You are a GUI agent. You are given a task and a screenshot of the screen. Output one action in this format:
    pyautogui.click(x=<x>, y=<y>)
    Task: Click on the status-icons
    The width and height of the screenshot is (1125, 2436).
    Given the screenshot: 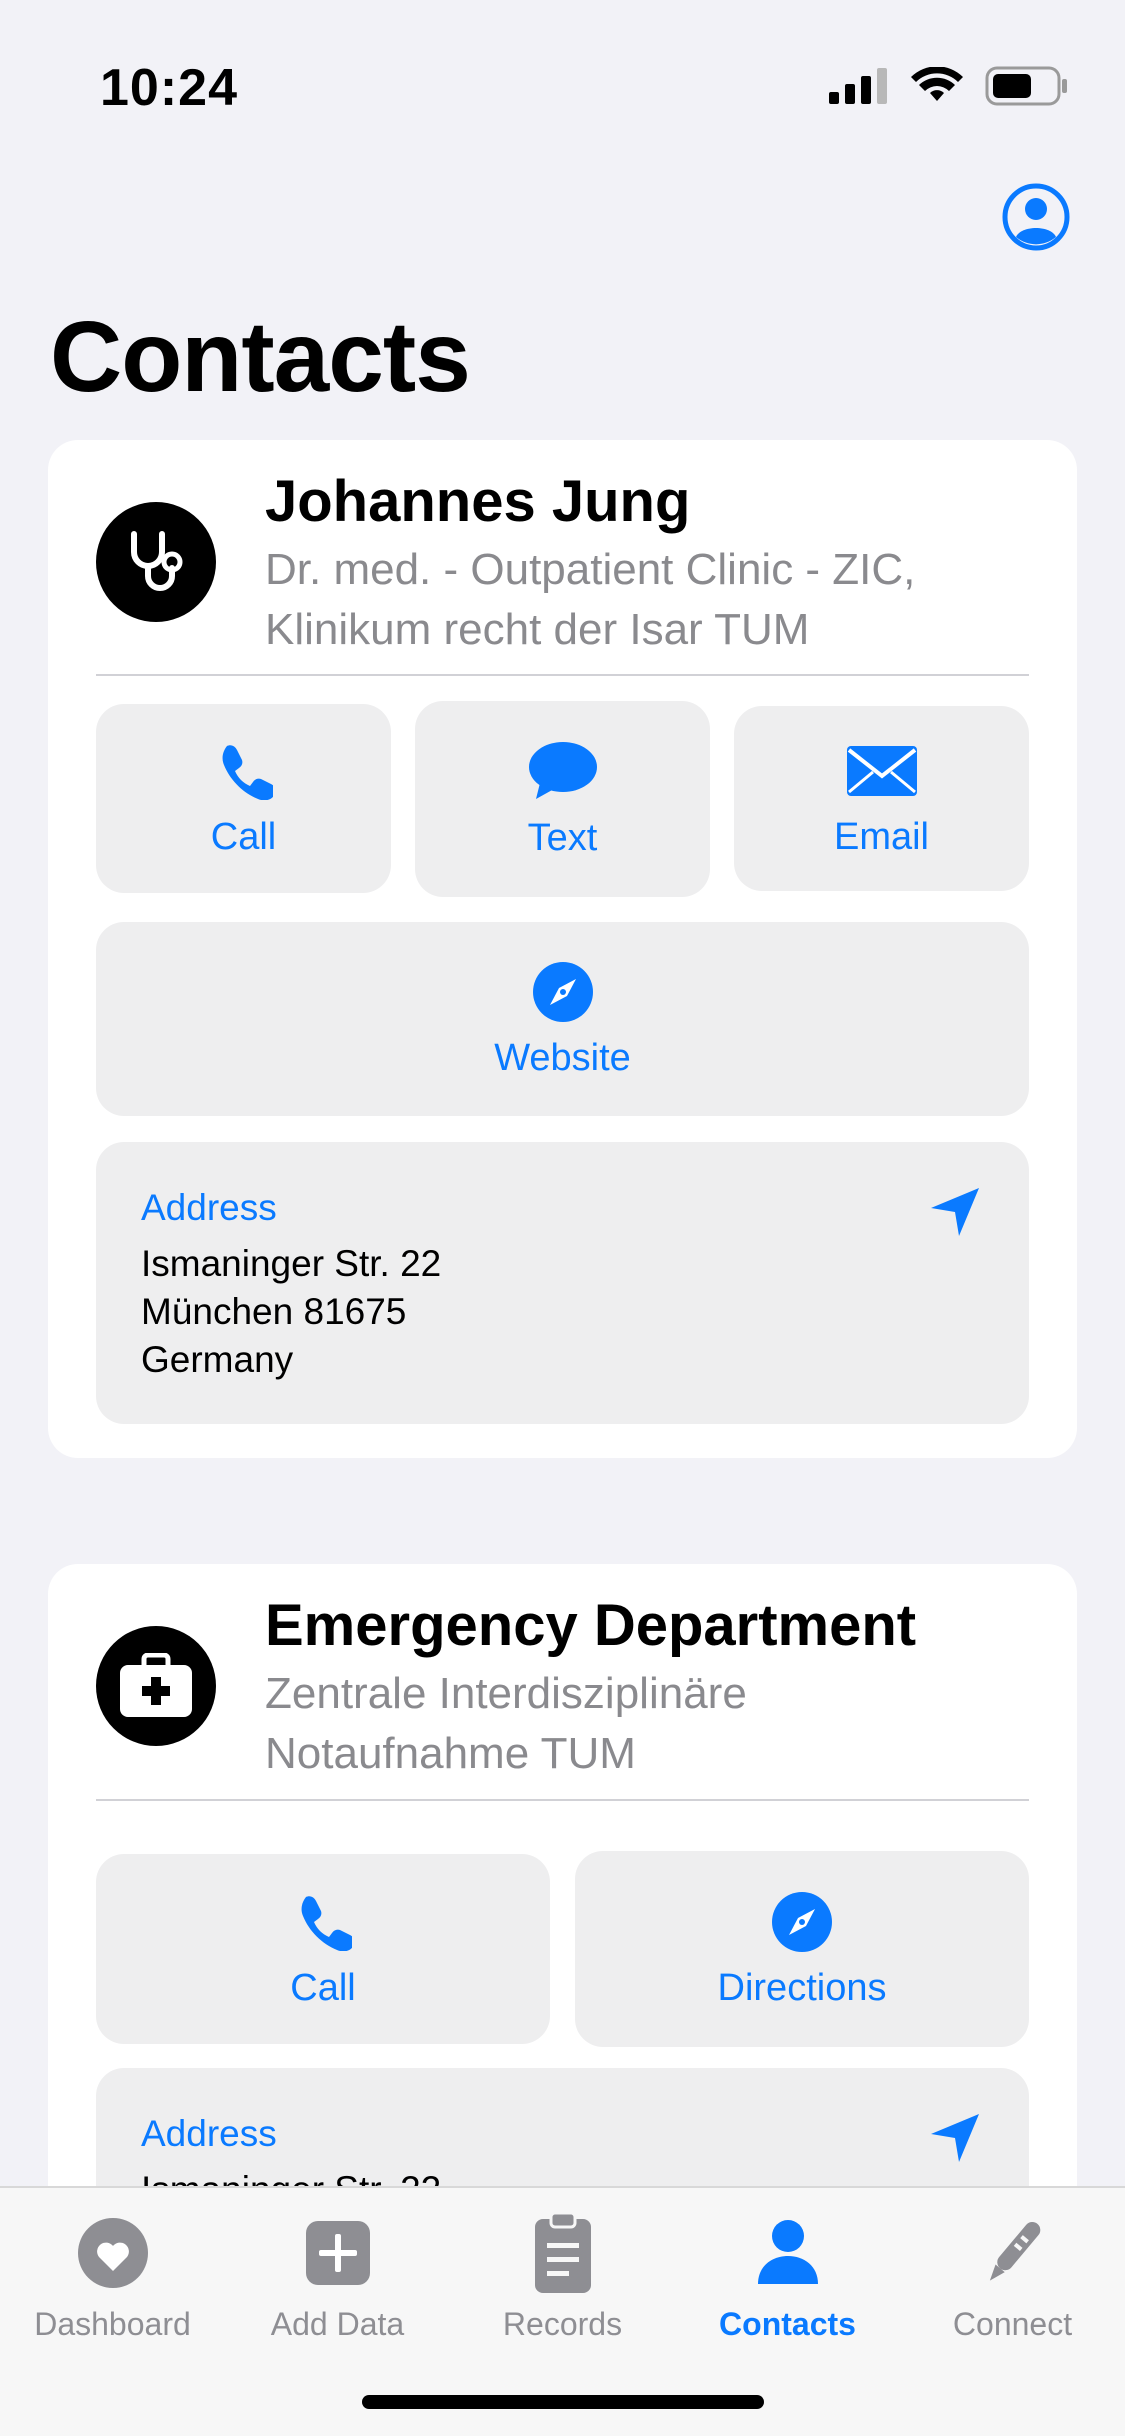 What is the action you would take?
    pyautogui.click(x=949, y=86)
    